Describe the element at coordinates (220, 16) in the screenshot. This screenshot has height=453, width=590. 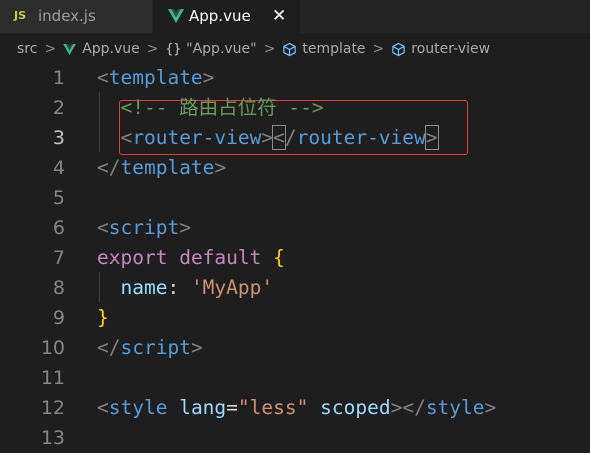
I see `tab-label: App.vue` at that location.